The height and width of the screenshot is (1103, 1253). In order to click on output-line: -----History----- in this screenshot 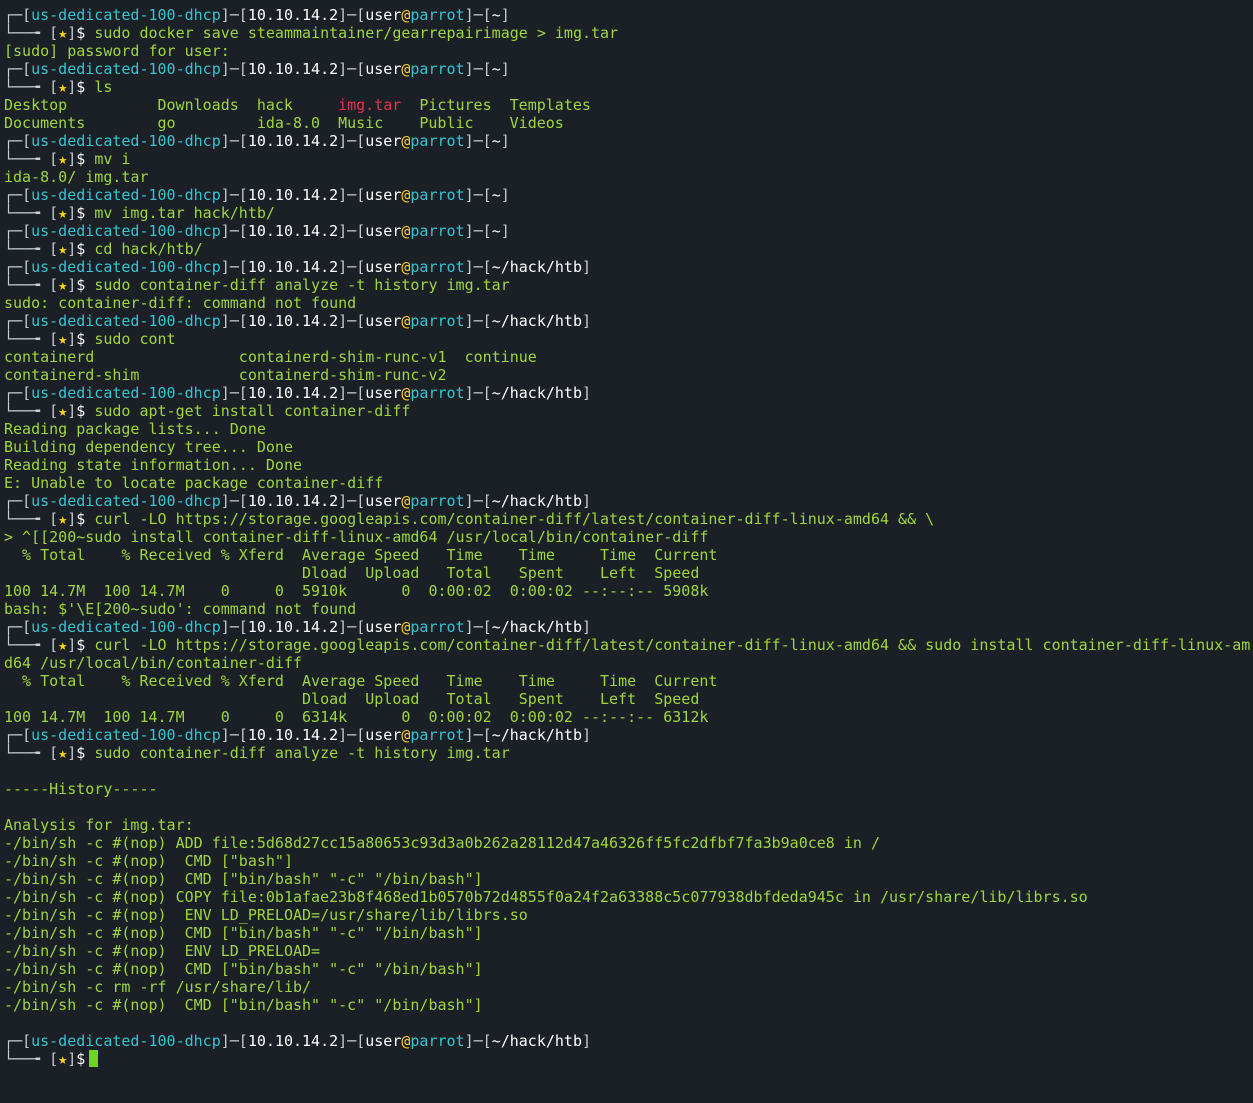, I will do `click(628, 789)`.